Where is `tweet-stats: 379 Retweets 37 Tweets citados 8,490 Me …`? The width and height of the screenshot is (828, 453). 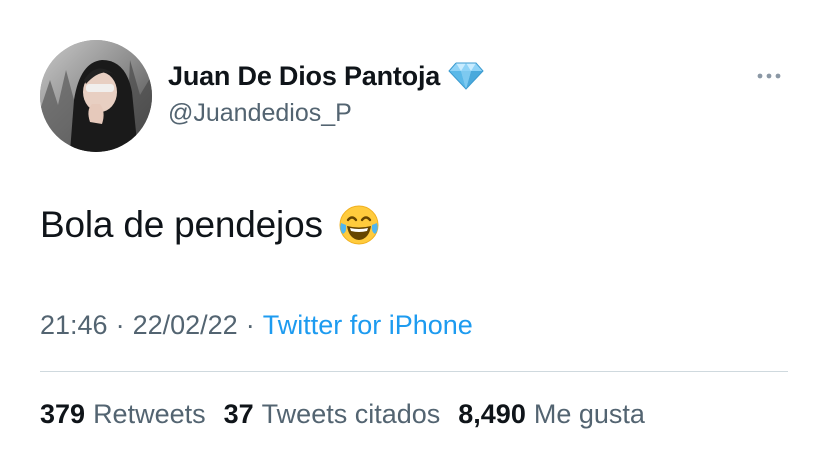 tweet-stats: 379 Retweets 37 Tweets citados 8,490 Me … is located at coordinates (351, 414).